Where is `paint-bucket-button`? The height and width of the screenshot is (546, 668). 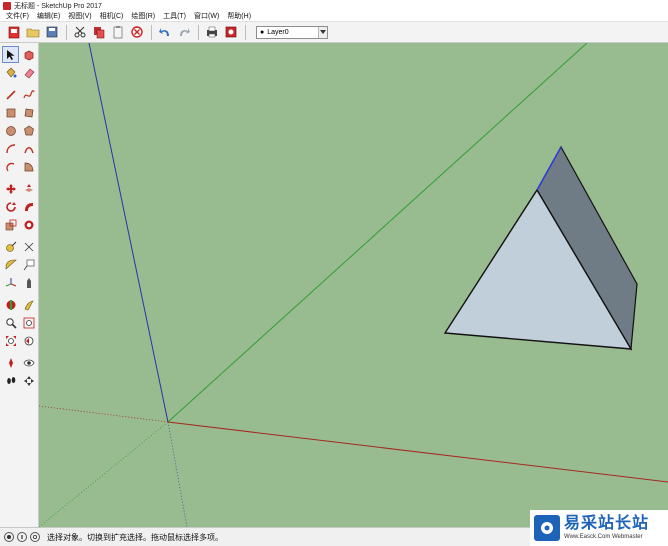
paint-bucket-button is located at coordinates (10, 72).